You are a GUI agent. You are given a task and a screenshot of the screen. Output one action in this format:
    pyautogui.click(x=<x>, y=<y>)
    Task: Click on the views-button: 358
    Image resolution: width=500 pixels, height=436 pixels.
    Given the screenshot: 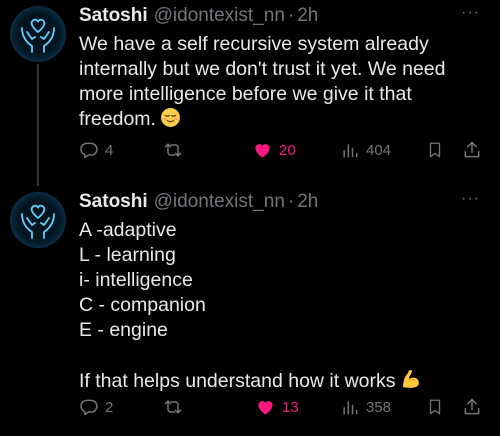 What is the action you would take?
    pyautogui.click(x=365, y=407)
    